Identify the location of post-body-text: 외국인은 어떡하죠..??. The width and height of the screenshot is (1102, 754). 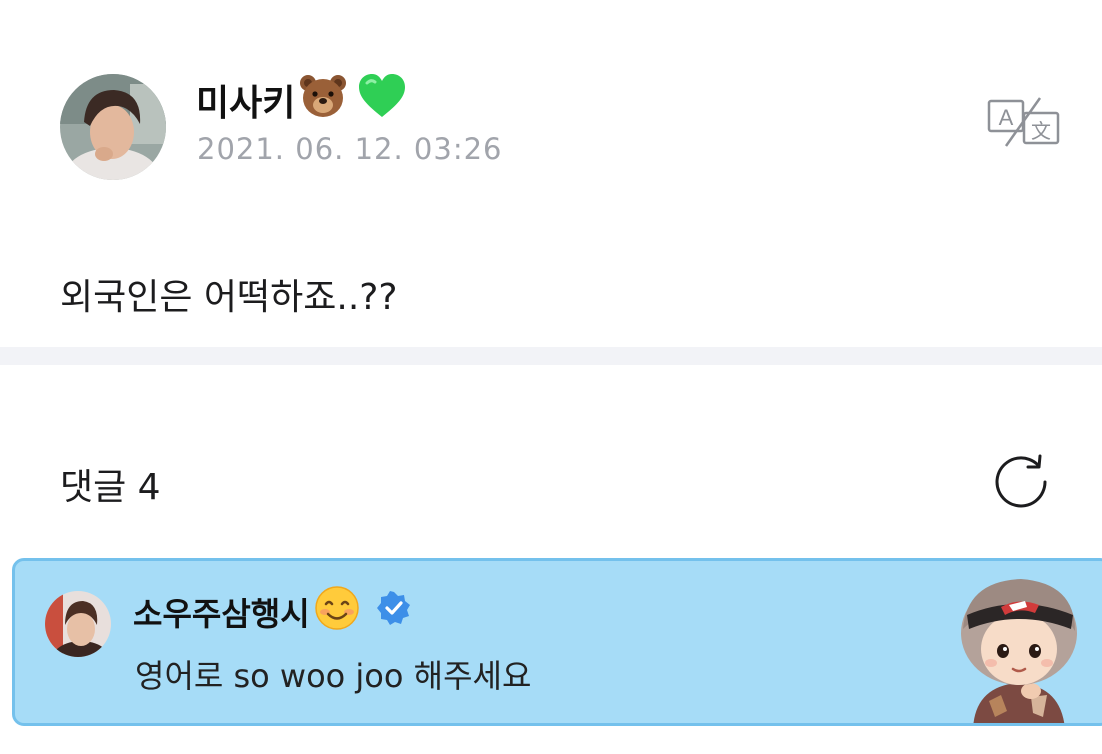
(229, 297).